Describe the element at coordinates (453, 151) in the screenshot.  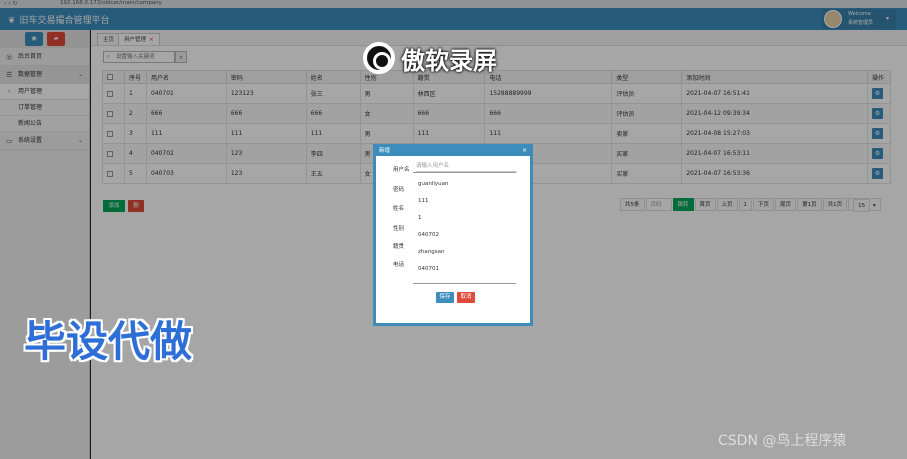
I see `dialog-header: 新增 ×` at that location.